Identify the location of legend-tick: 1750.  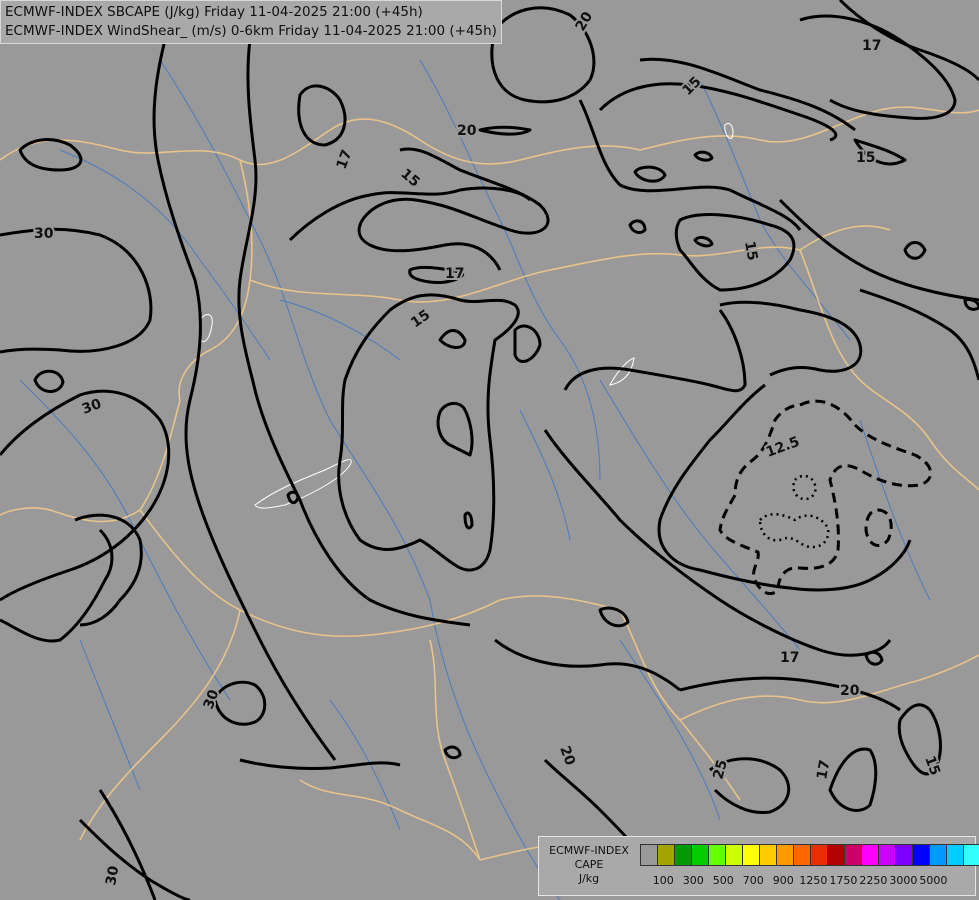
(843, 880).